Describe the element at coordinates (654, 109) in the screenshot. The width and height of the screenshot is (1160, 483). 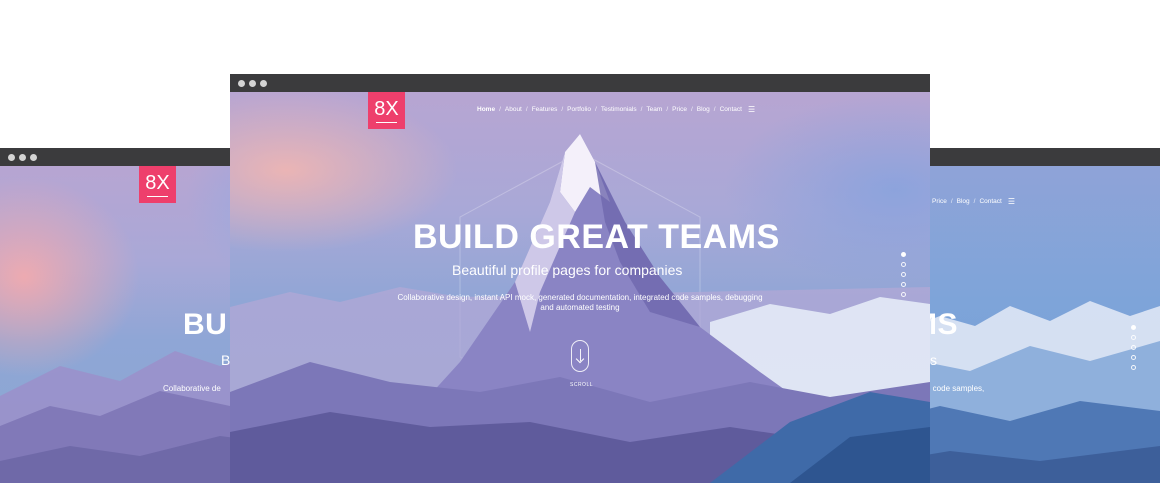
I see `nav-item-team: Team` at that location.